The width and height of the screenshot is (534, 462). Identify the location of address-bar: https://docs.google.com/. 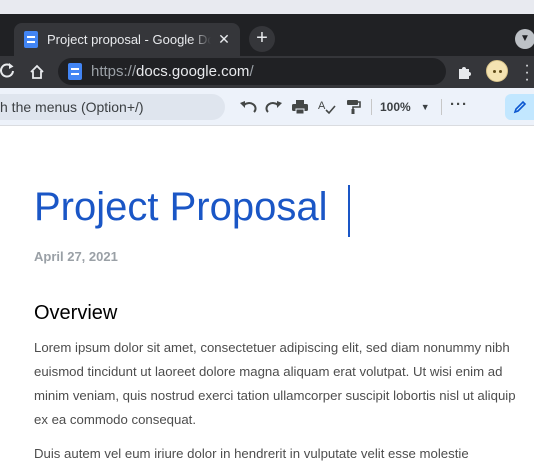
(252, 71).